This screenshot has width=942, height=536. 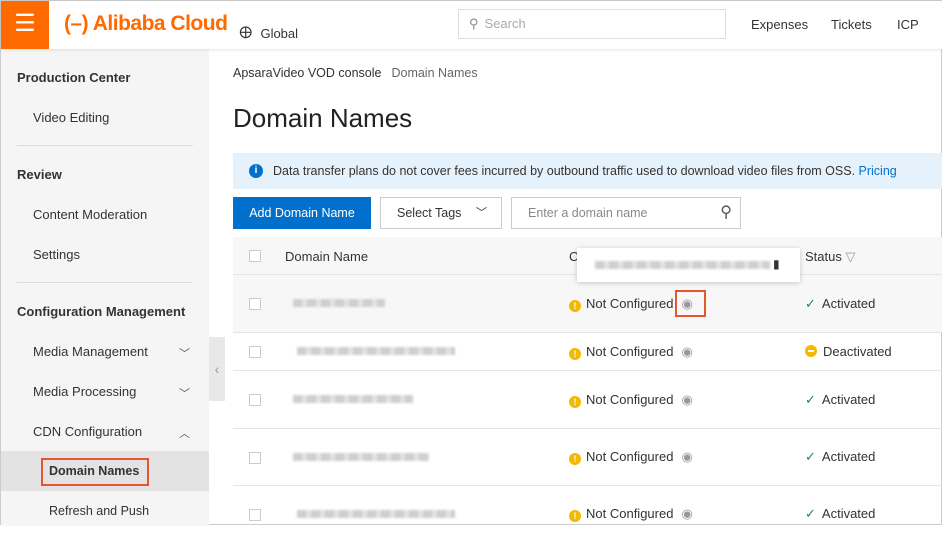 What do you see at coordinates (84, 391) in the screenshot?
I see `sidebar-item-media-processing: Media Processing` at bounding box center [84, 391].